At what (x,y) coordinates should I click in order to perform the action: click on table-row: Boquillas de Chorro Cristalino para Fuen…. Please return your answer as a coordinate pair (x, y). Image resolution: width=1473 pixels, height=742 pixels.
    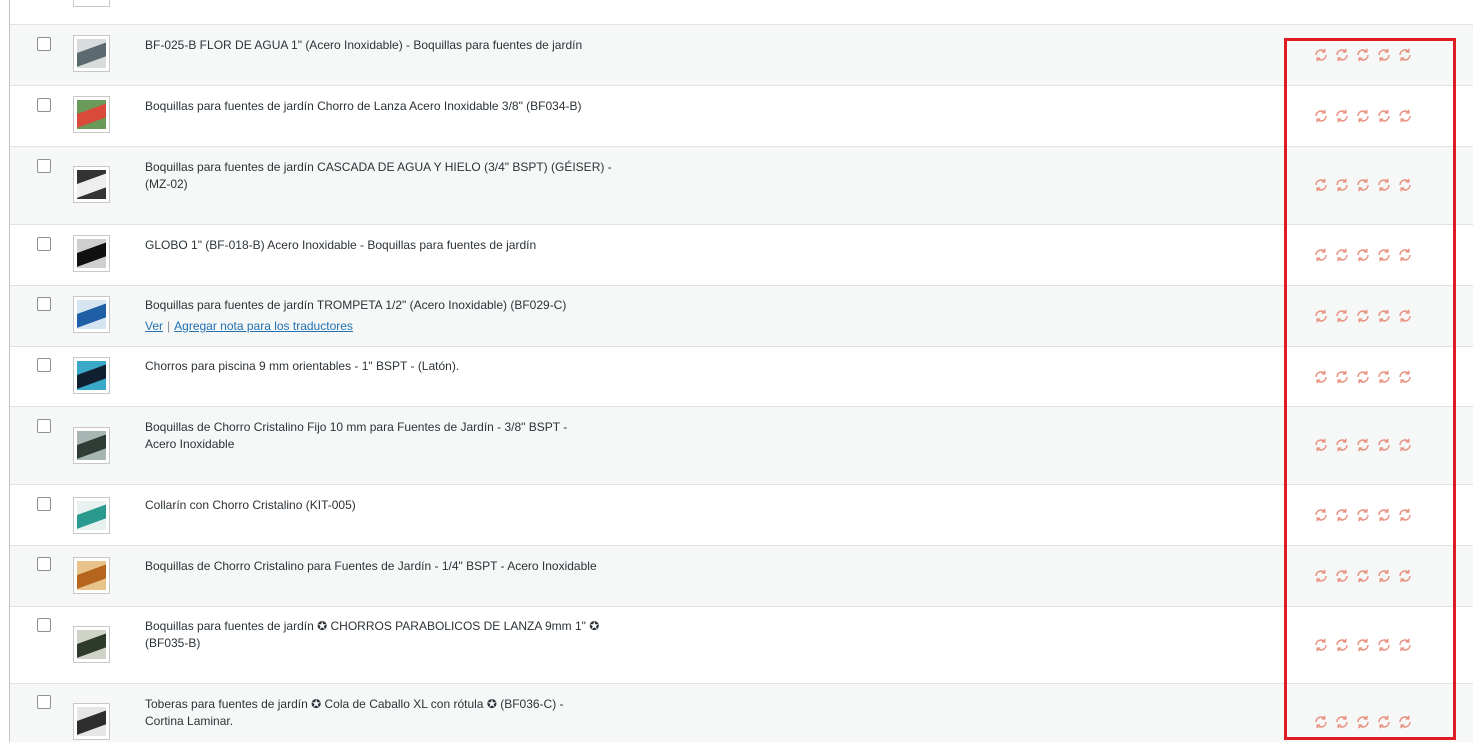
    Looking at the image, I should click on (741, 576).